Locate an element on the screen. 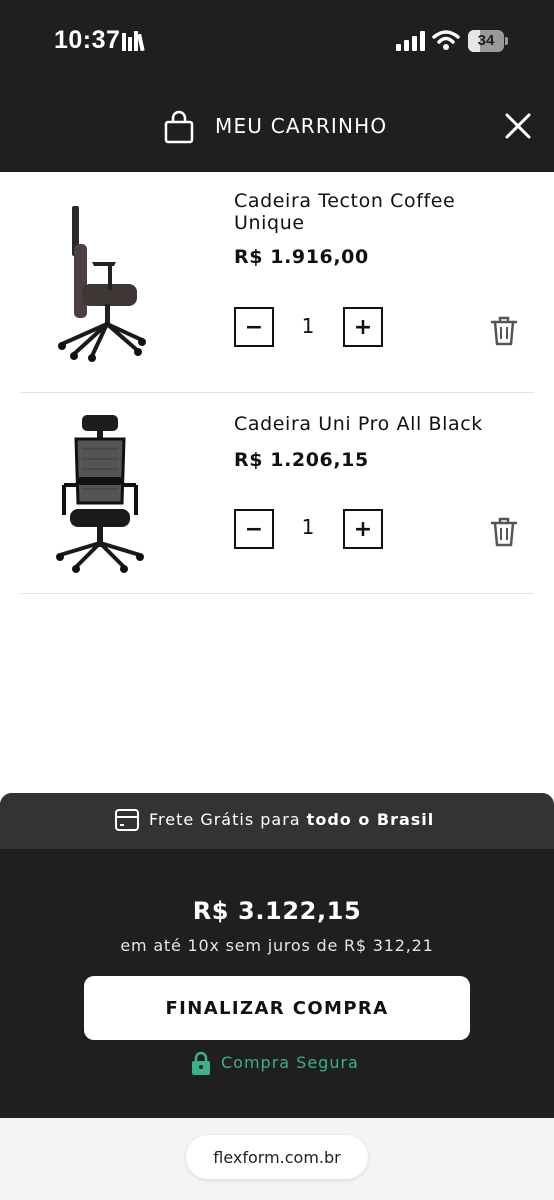 This screenshot has height=1200, width=554. free-shipping-banner: Frete Grátis para todo o Brasil is located at coordinates (277, 821).